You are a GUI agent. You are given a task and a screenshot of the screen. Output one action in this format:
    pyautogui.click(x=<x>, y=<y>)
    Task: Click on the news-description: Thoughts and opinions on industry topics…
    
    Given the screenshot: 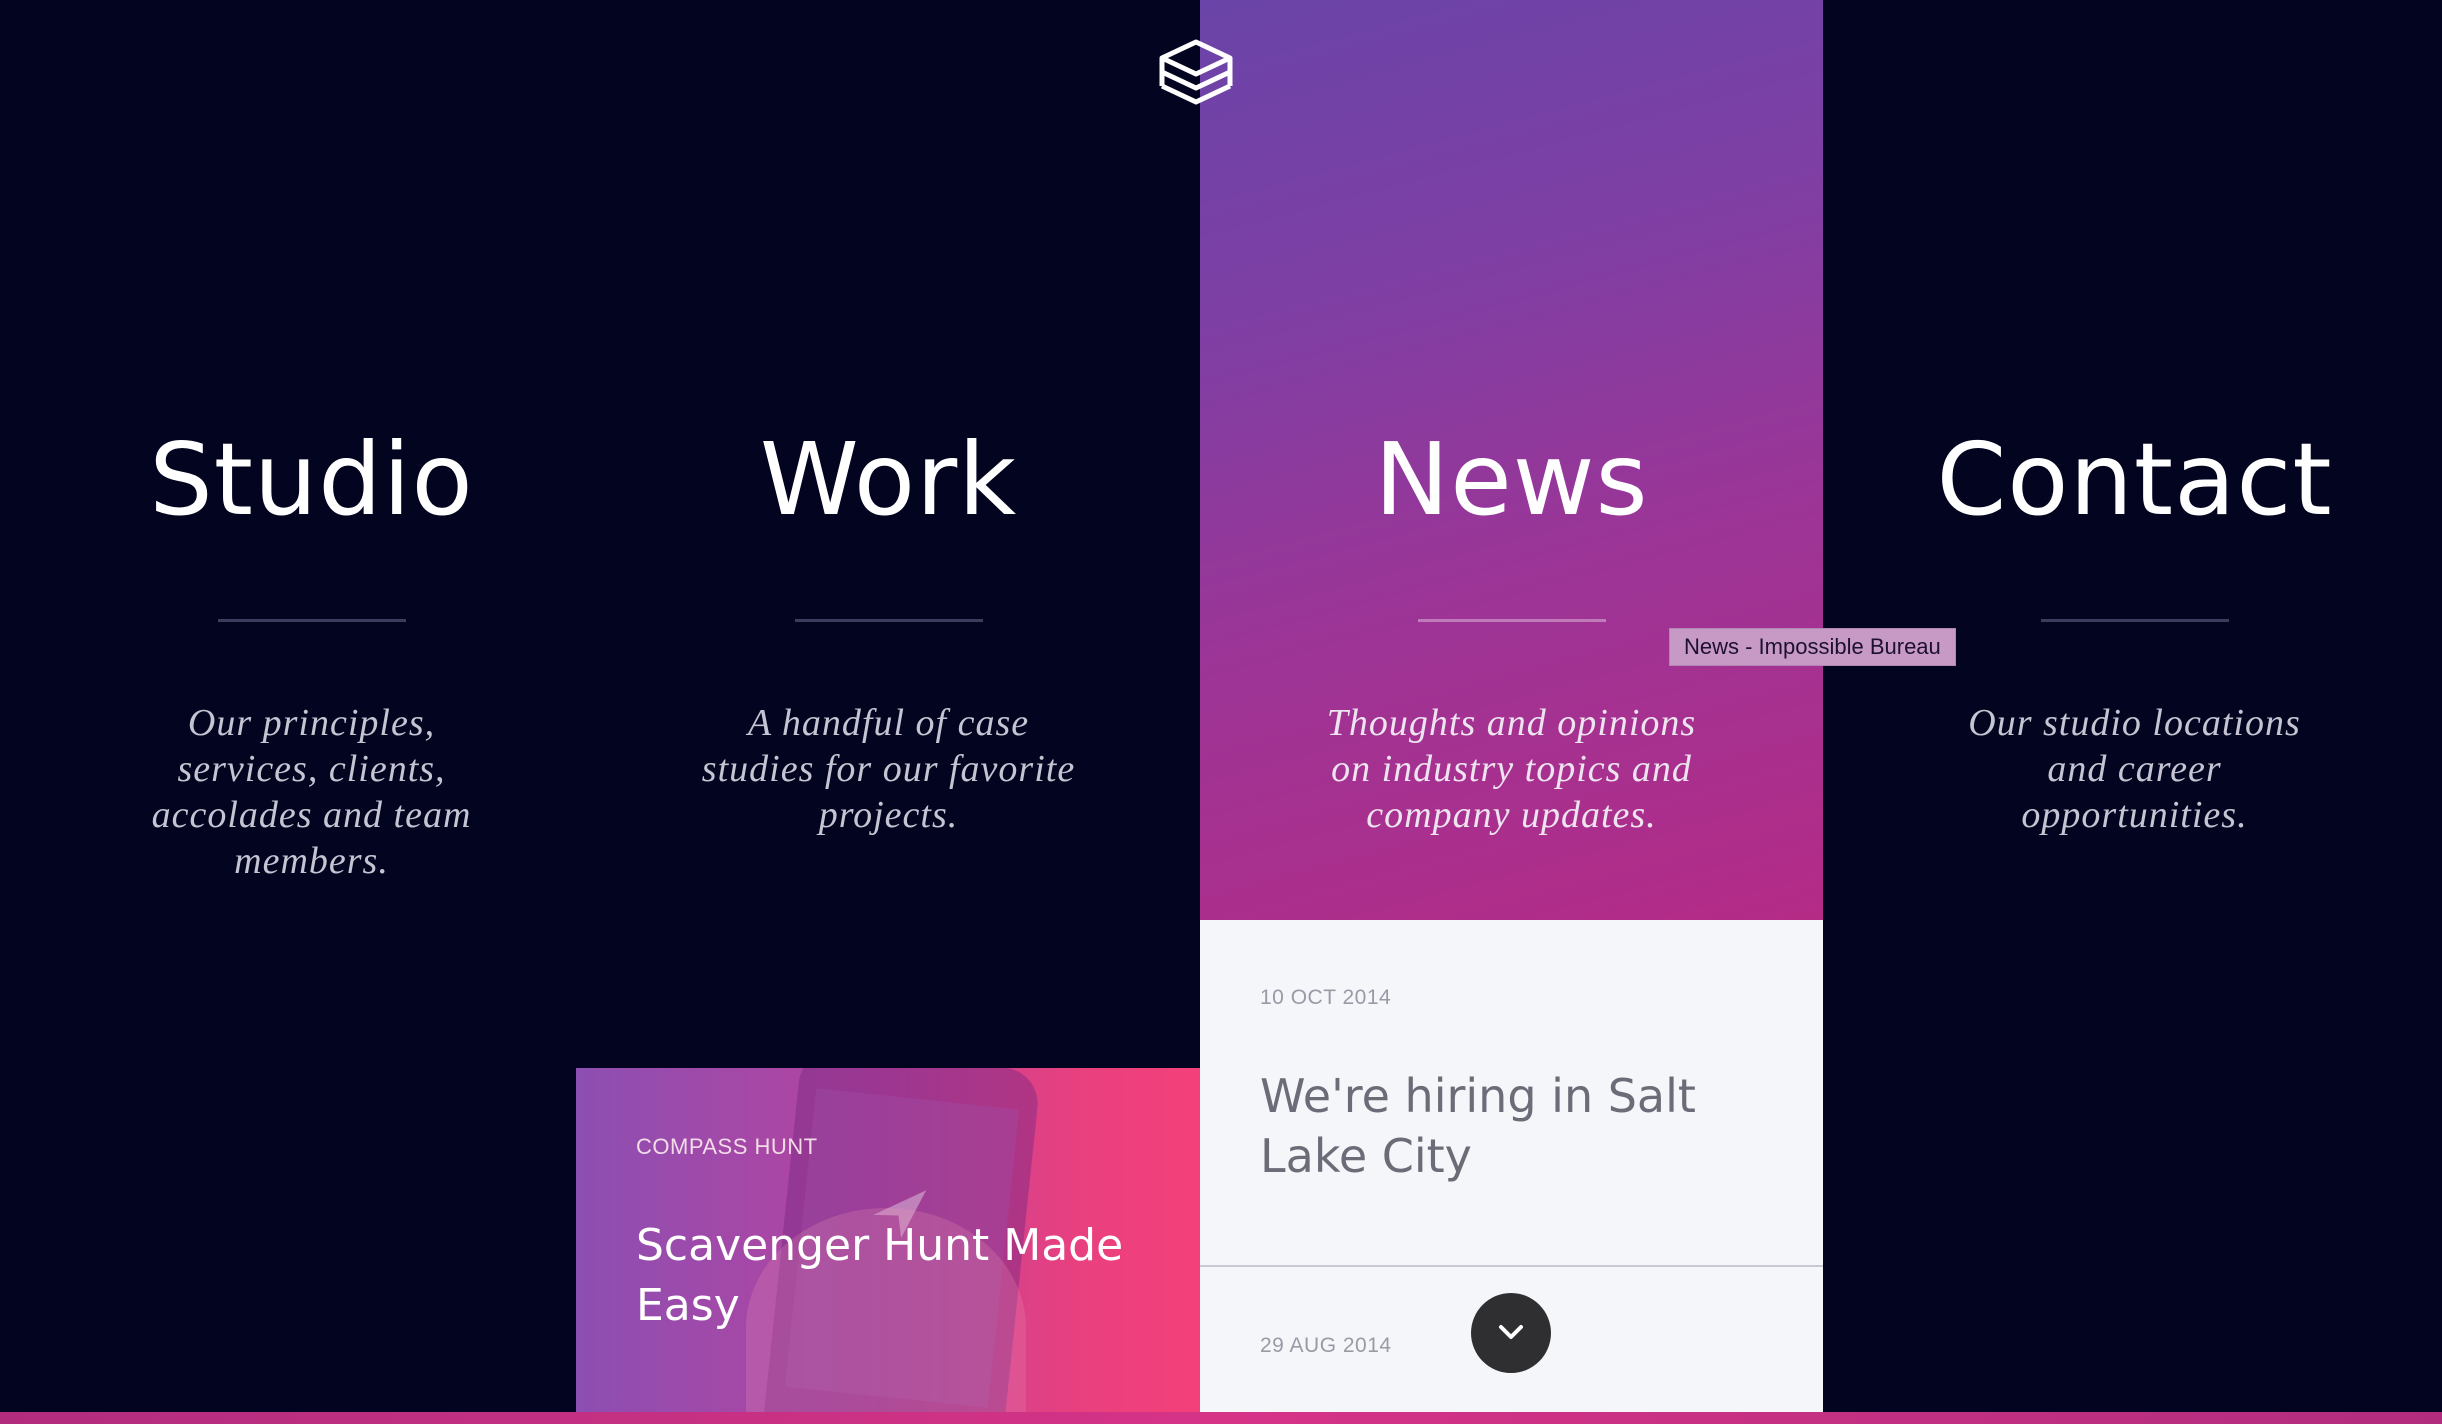 What is the action you would take?
    pyautogui.click(x=1511, y=769)
    